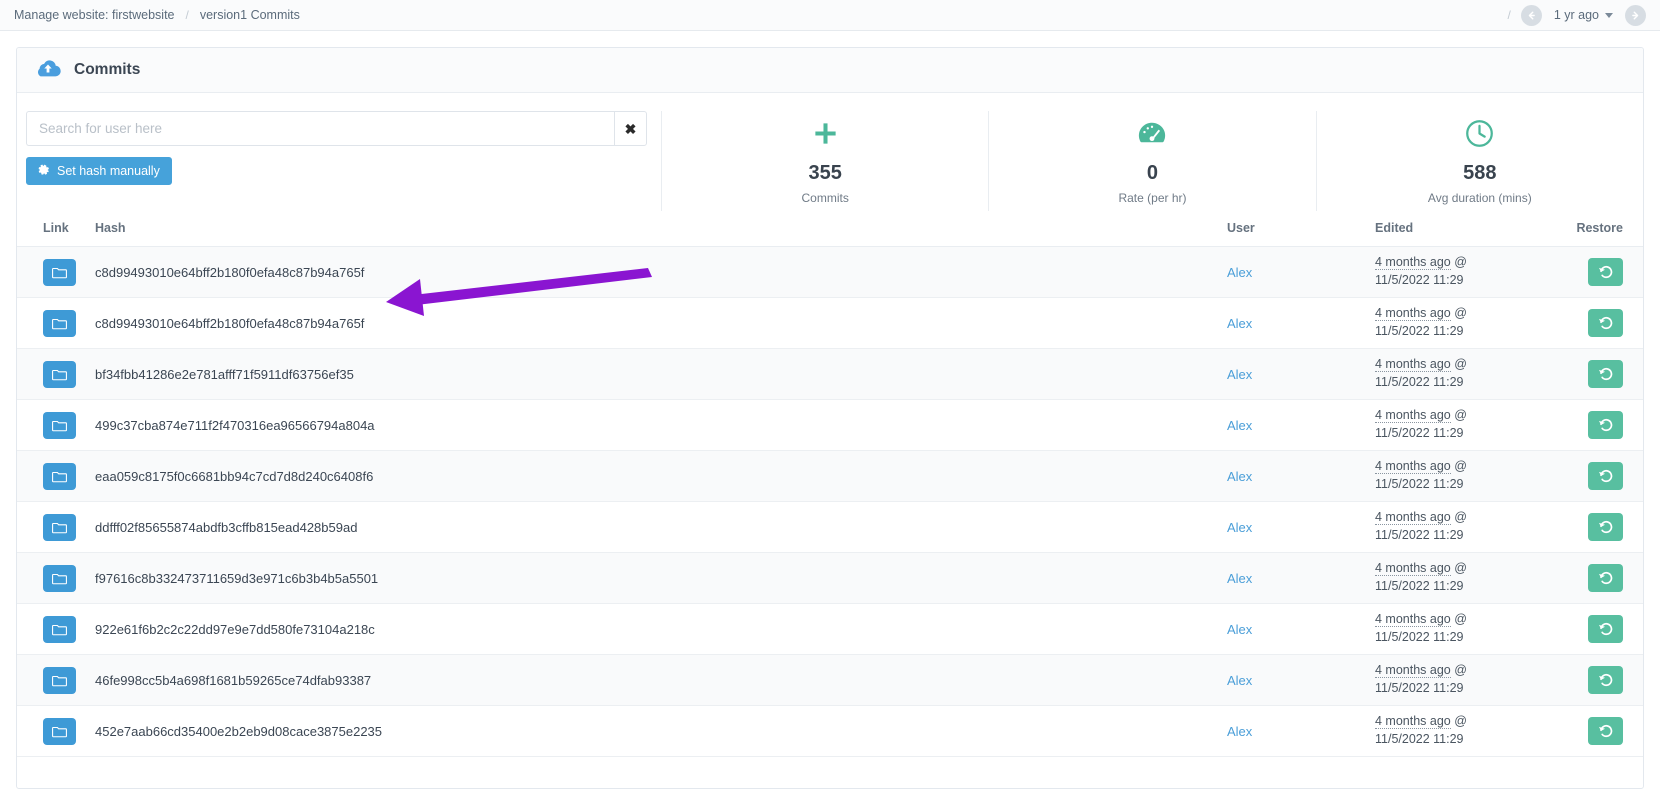 This screenshot has height=789, width=1660. Describe the element at coordinates (630, 128) in the screenshot. I see `search-clear-button: ✖` at that location.